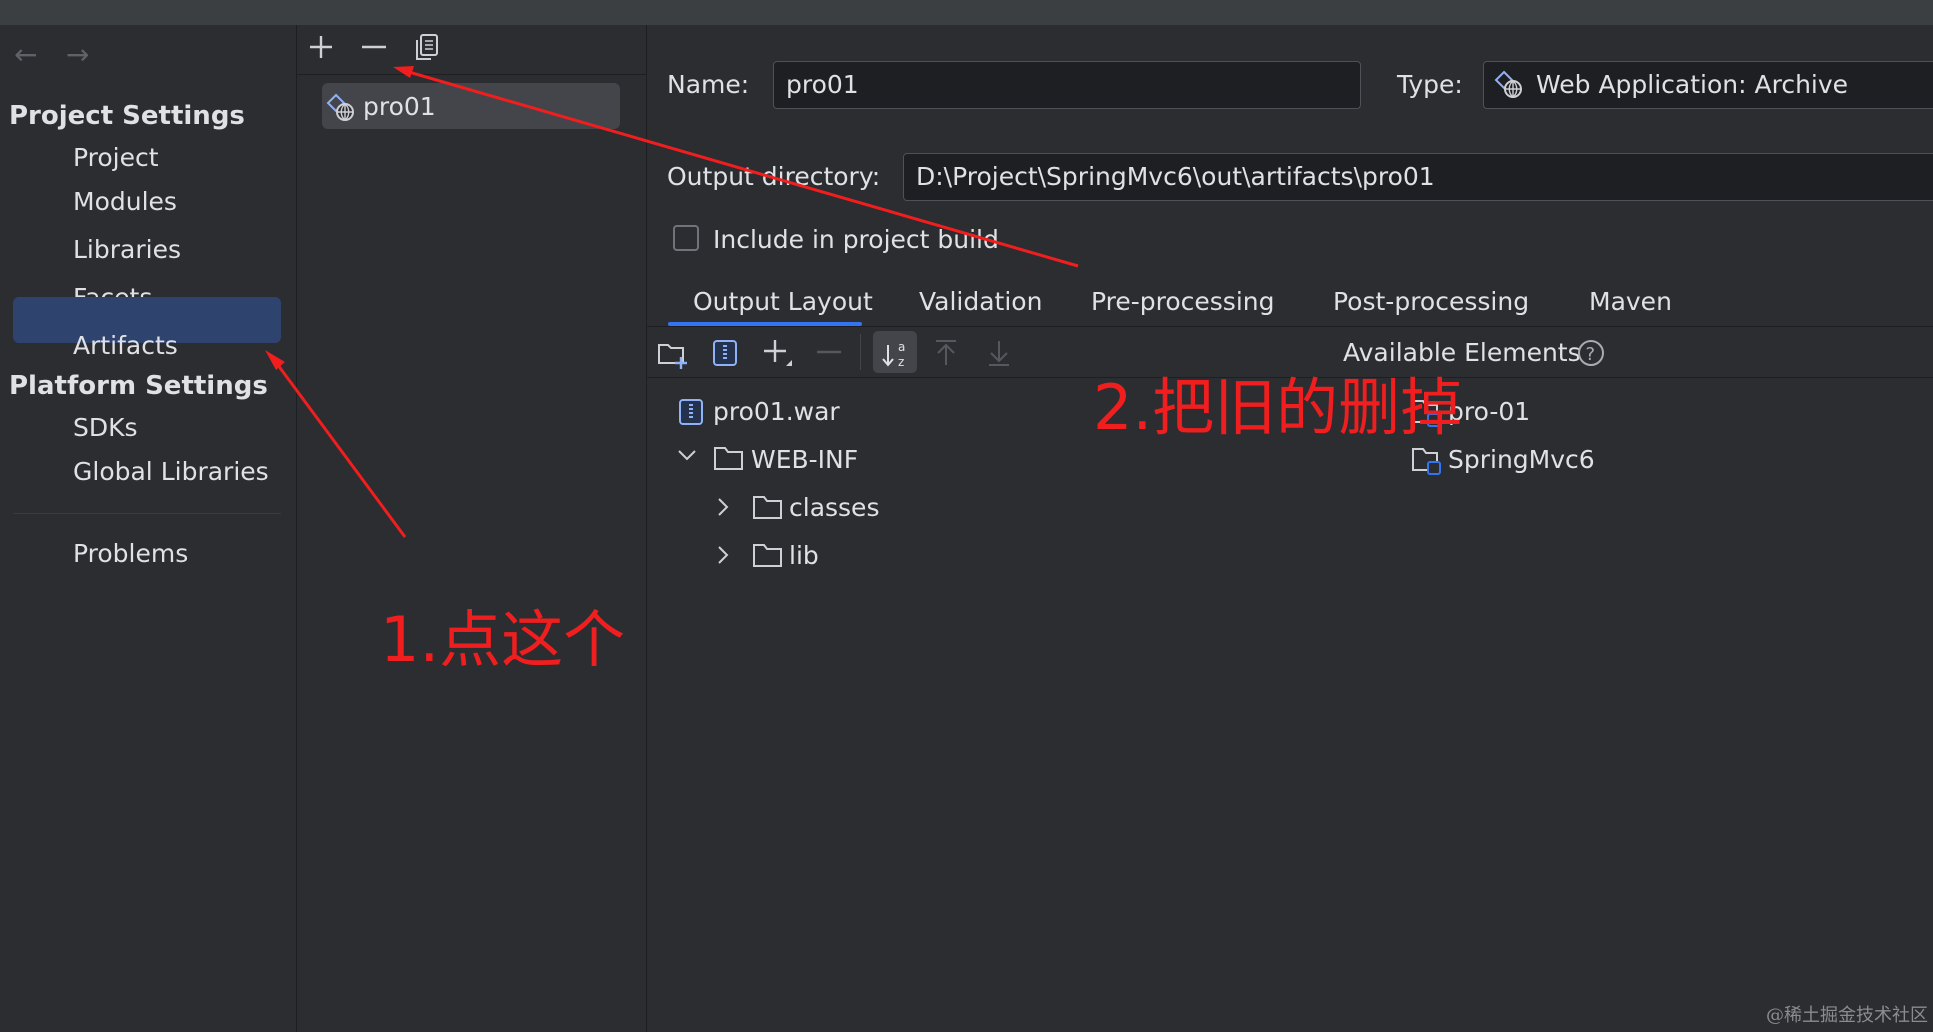 The image size is (1933, 1032). What do you see at coordinates (1278, 407) in the screenshot?
I see `annotation-step-2: 2.把旧的删掉` at bounding box center [1278, 407].